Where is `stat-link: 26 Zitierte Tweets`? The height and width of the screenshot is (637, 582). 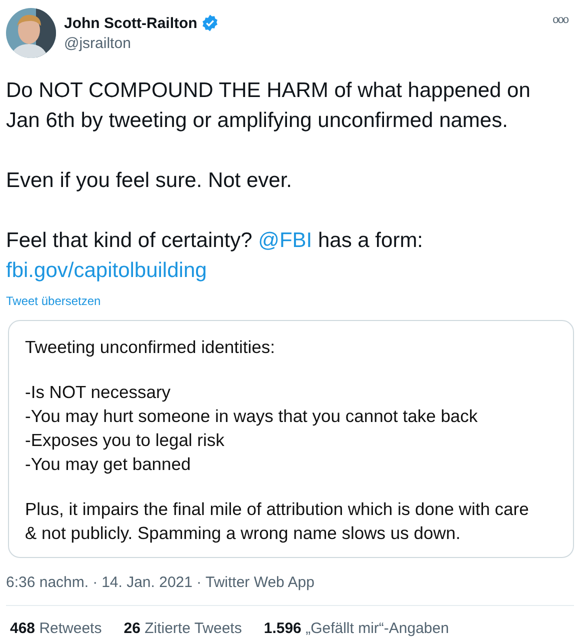 stat-link: 26 Zitierte Tweets is located at coordinates (183, 628).